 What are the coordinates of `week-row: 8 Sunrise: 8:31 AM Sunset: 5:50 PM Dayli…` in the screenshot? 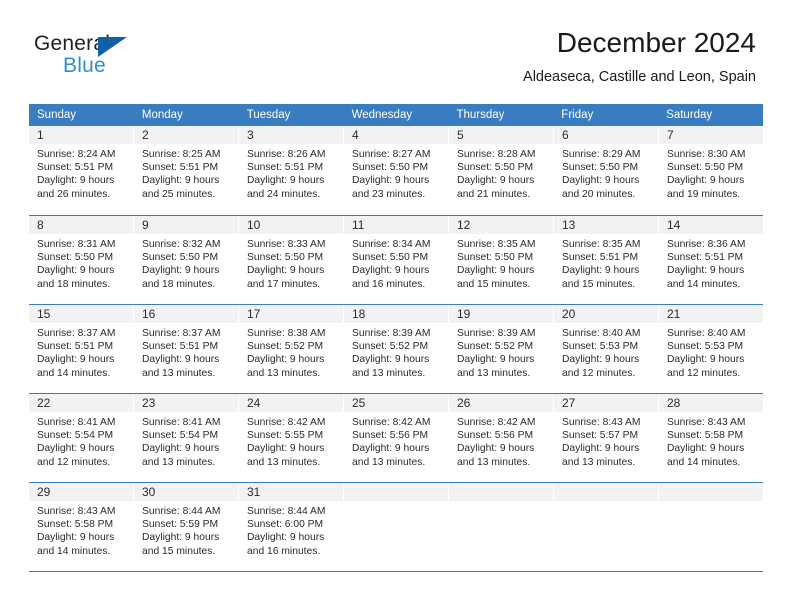 It's located at (396, 259).